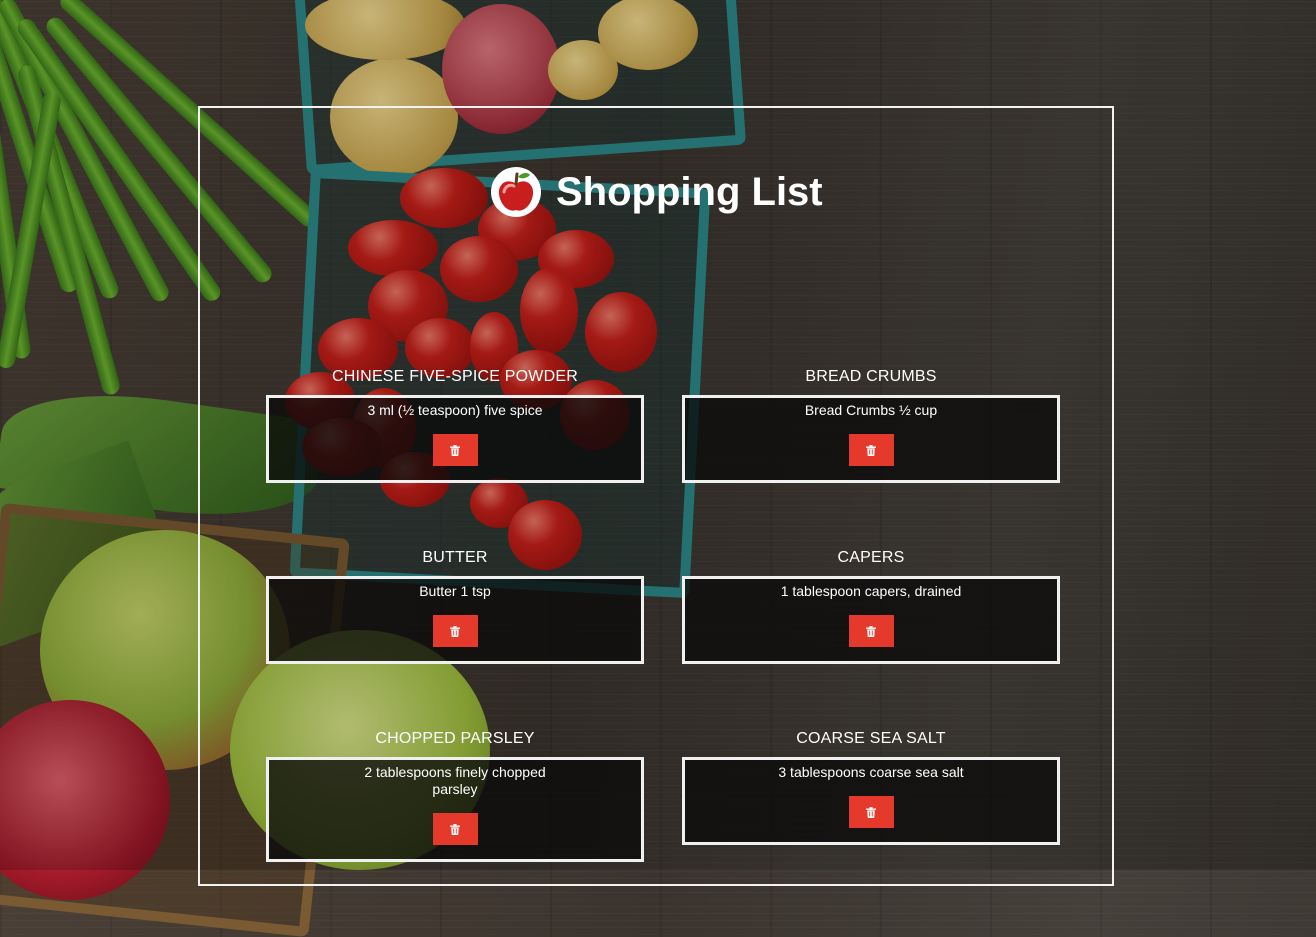 Image resolution: width=1316 pixels, height=937 pixels. Describe the element at coordinates (455, 780) in the screenshot. I see `item-detail: 2 tablespoons finely chopped parsley` at that location.